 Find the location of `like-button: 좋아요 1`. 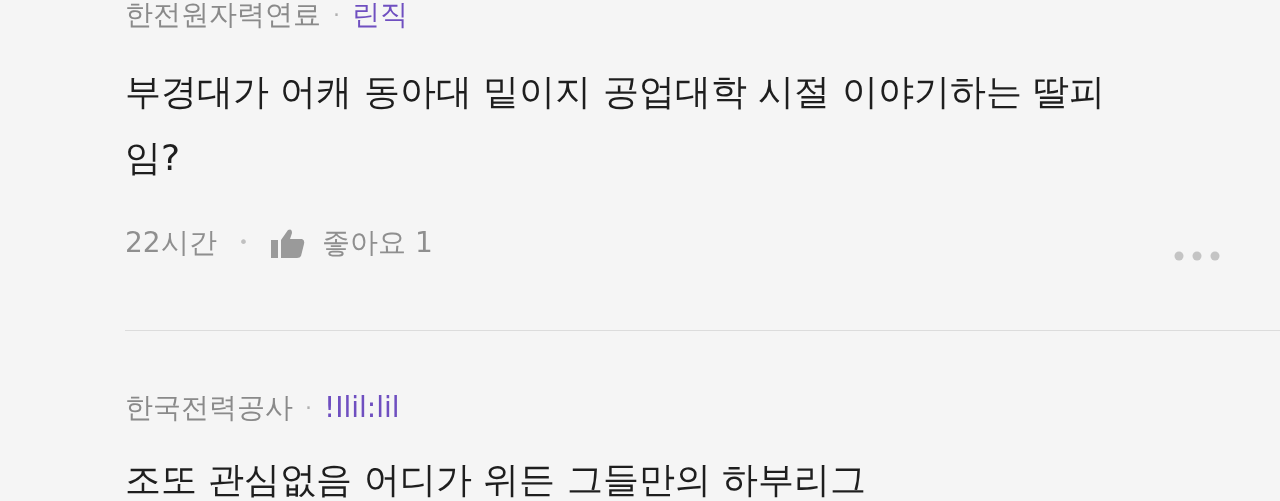

like-button: 좋아요 1 is located at coordinates (351, 243).